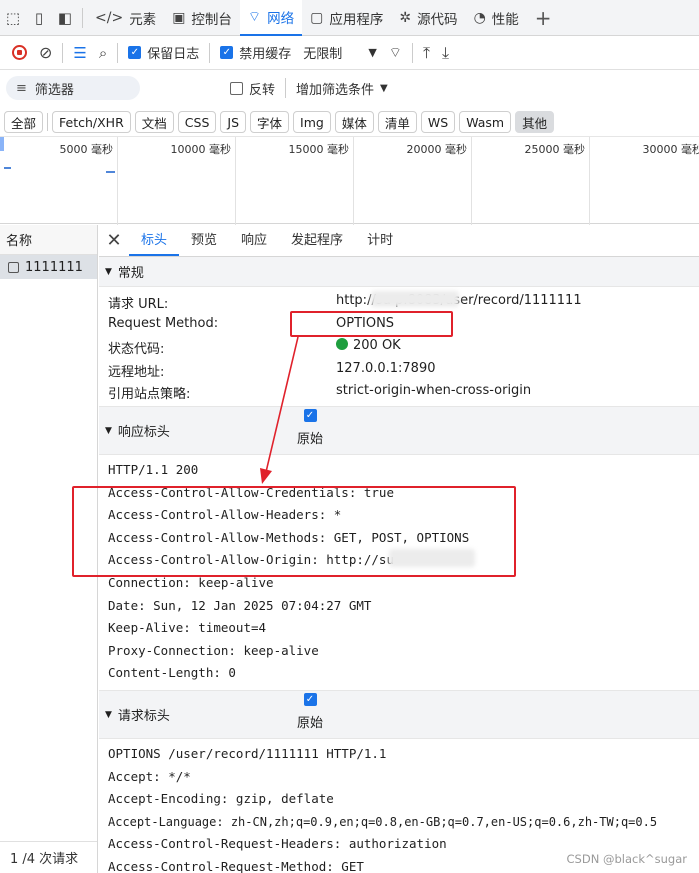 This screenshot has height=873, width=699. Describe the element at coordinates (279, 410) in the screenshot. I see `annotation-arrow-icon` at that location.